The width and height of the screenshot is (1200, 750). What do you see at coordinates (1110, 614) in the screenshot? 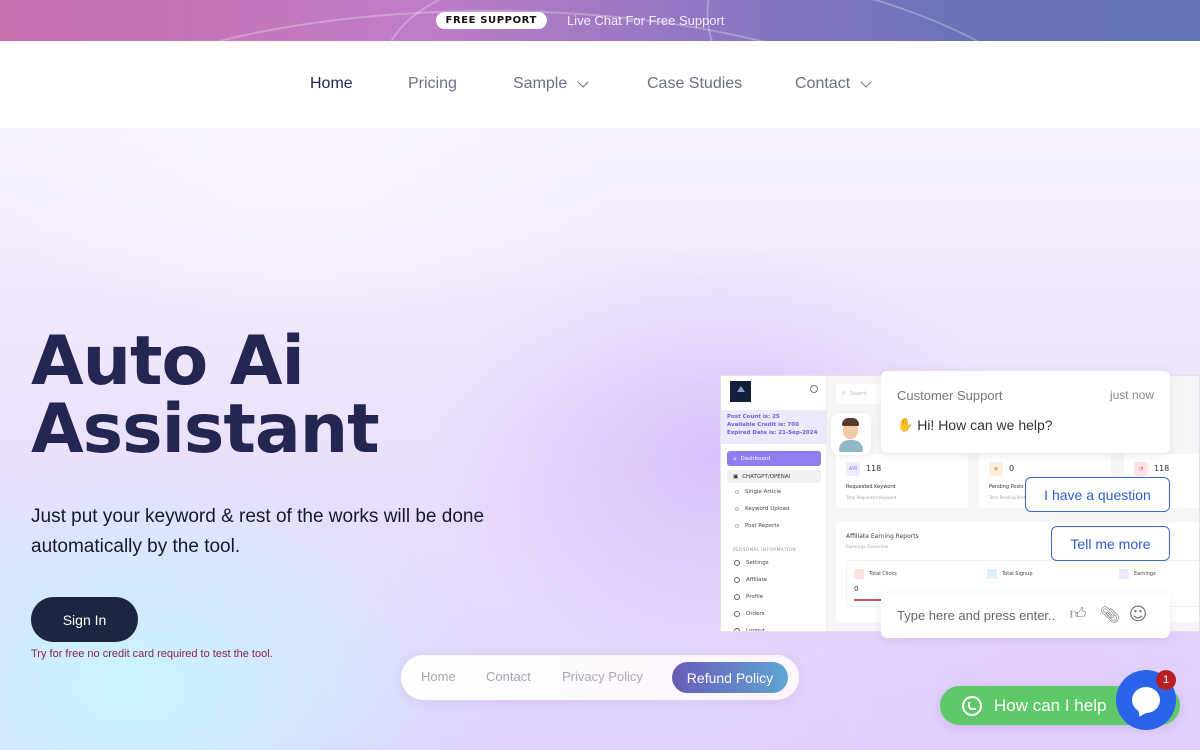
I see `paperclip-icon: 📎︎` at bounding box center [1110, 614].